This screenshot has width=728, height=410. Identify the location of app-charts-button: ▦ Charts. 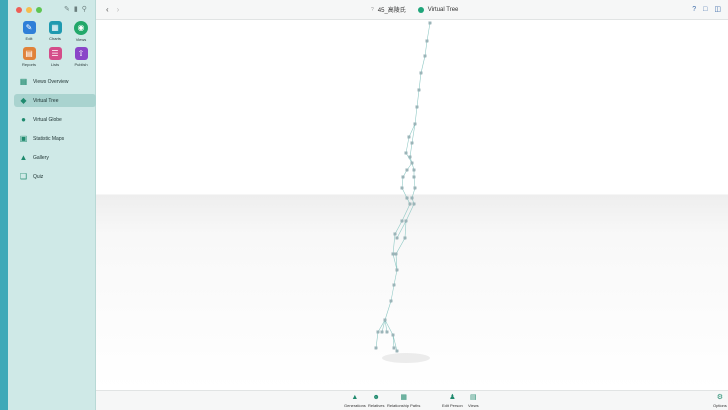
(55, 31).